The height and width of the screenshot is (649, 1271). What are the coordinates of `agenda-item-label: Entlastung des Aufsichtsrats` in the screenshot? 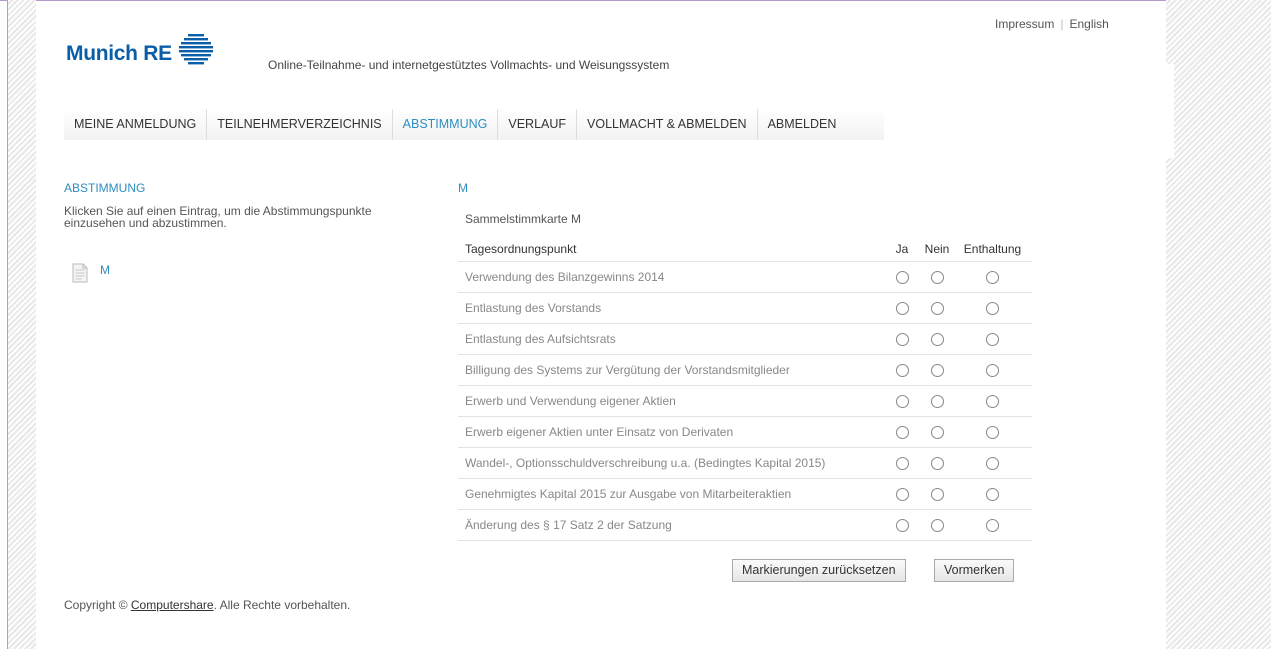 It's located at (670, 339).